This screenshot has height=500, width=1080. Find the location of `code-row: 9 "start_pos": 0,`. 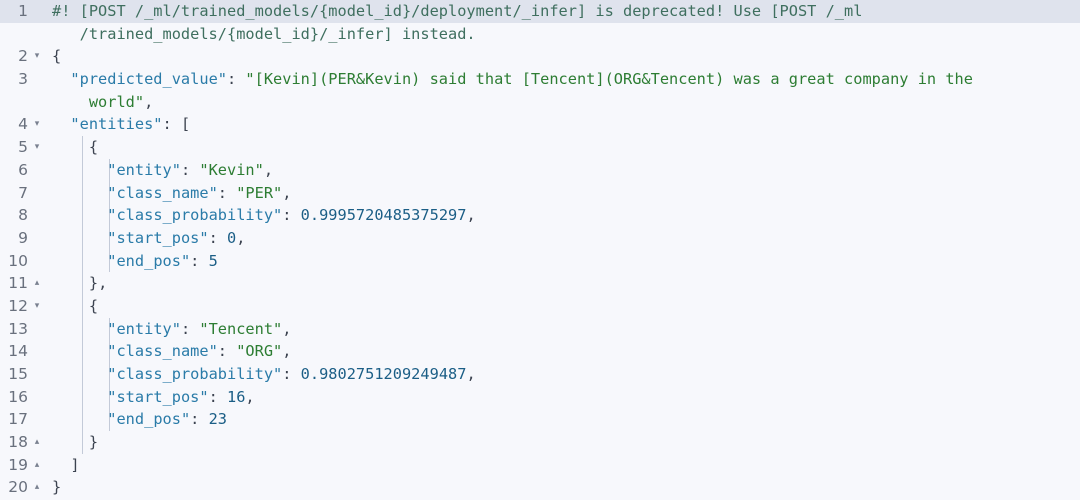

code-row: 9 "start_pos": 0, is located at coordinates (540, 238).